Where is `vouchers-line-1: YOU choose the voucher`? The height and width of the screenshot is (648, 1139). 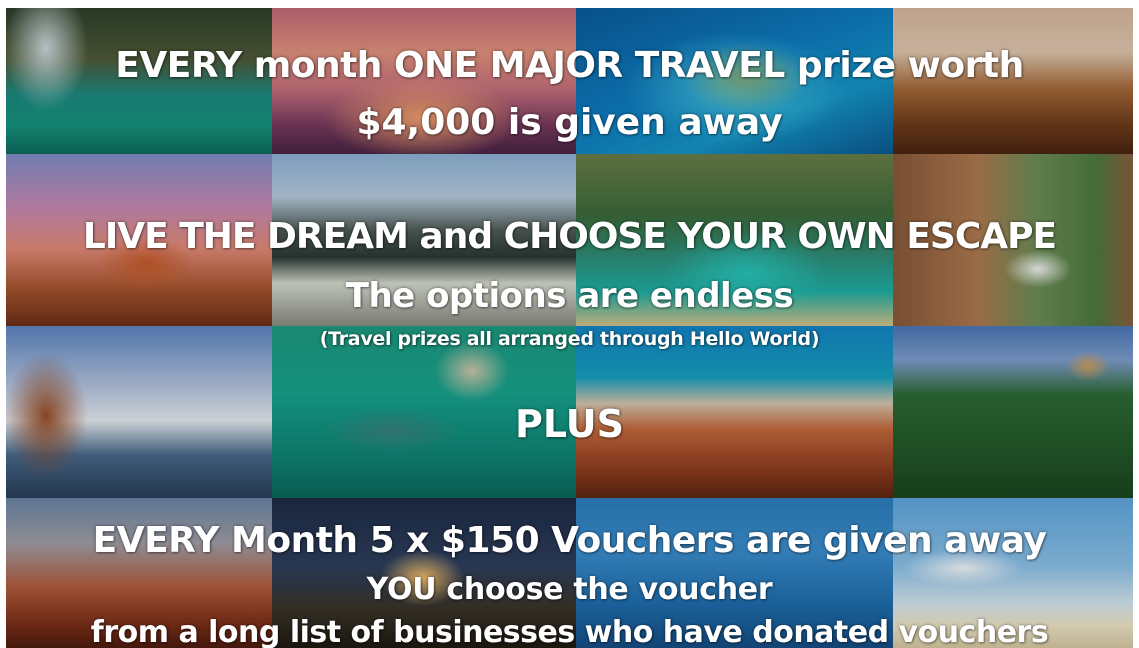
vouchers-line-1: YOU choose the voucher is located at coordinates (569, 589).